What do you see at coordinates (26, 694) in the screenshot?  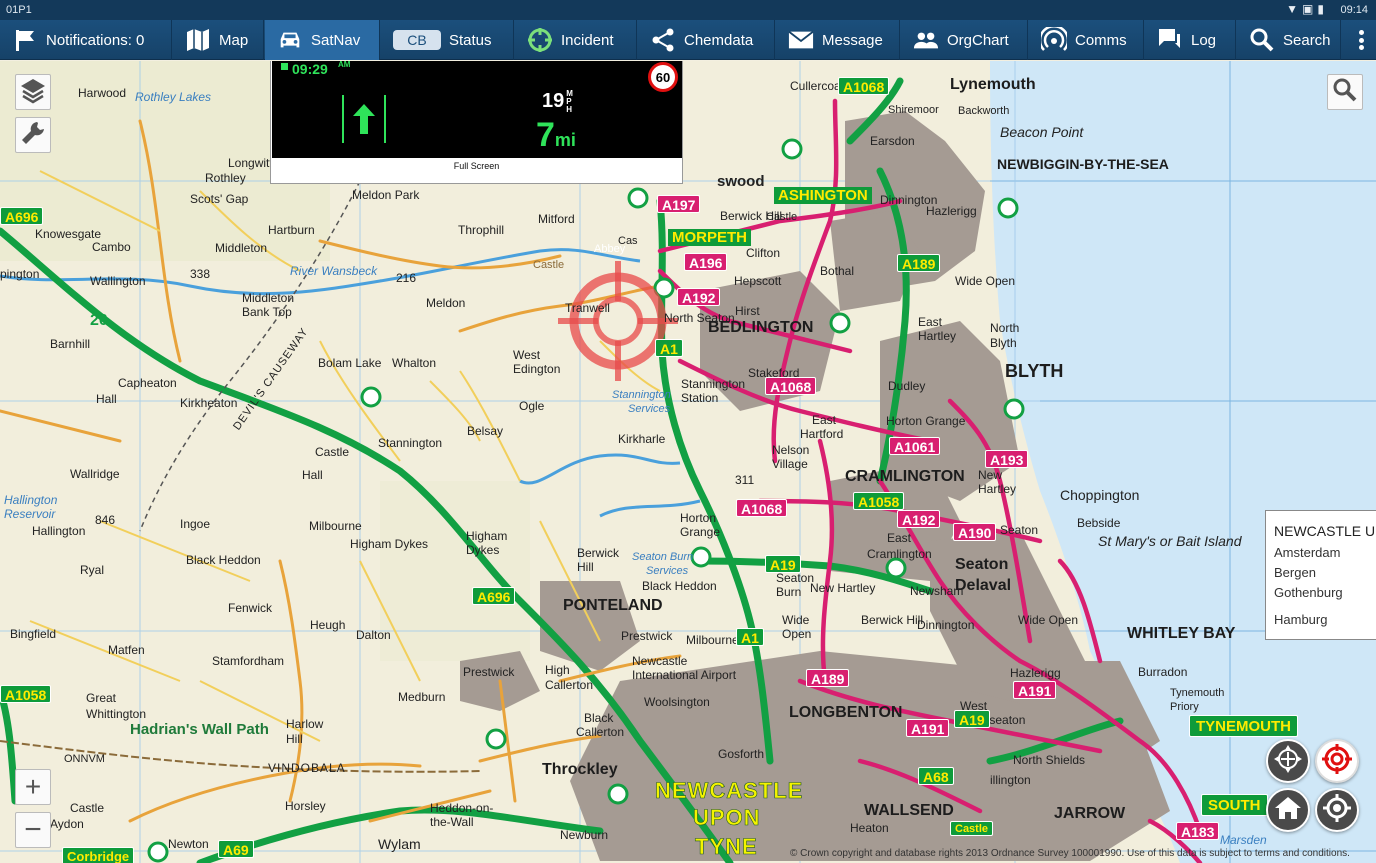 I see `road-label: A1058` at bounding box center [26, 694].